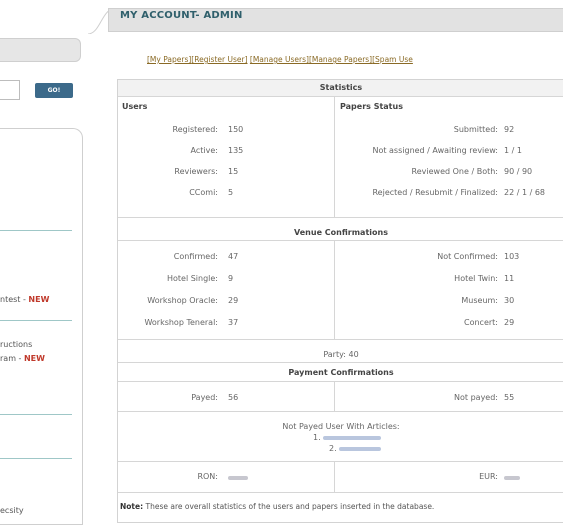 Image resolution: width=563 pixels, height=525 pixels. What do you see at coordinates (236, 129) in the screenshot?
I see `registered-value: 150` at bounding box center [236, 129].